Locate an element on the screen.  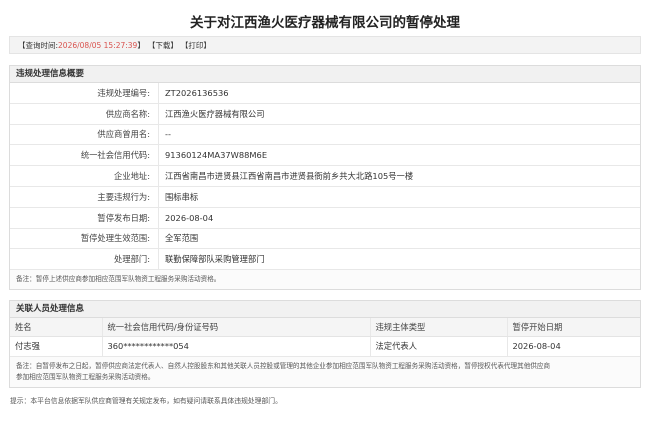
info-row: 处理部门: 联勤保障部队采购管理部门 is located at coordinates (325, 260).